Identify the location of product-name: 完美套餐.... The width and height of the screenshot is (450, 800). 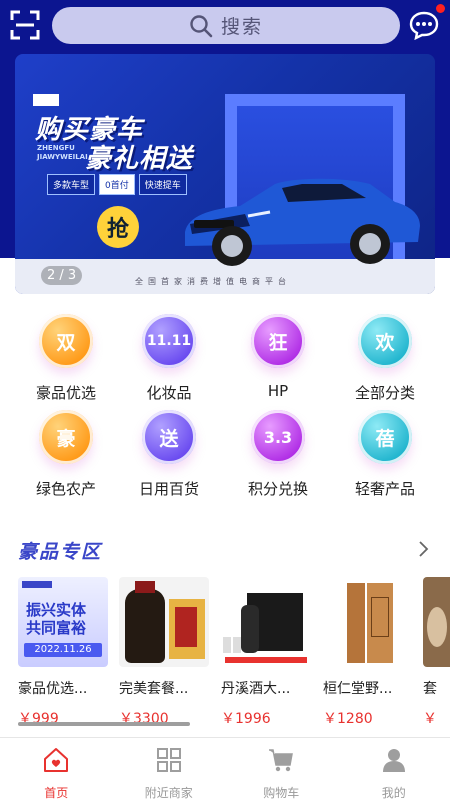
(154, 689).